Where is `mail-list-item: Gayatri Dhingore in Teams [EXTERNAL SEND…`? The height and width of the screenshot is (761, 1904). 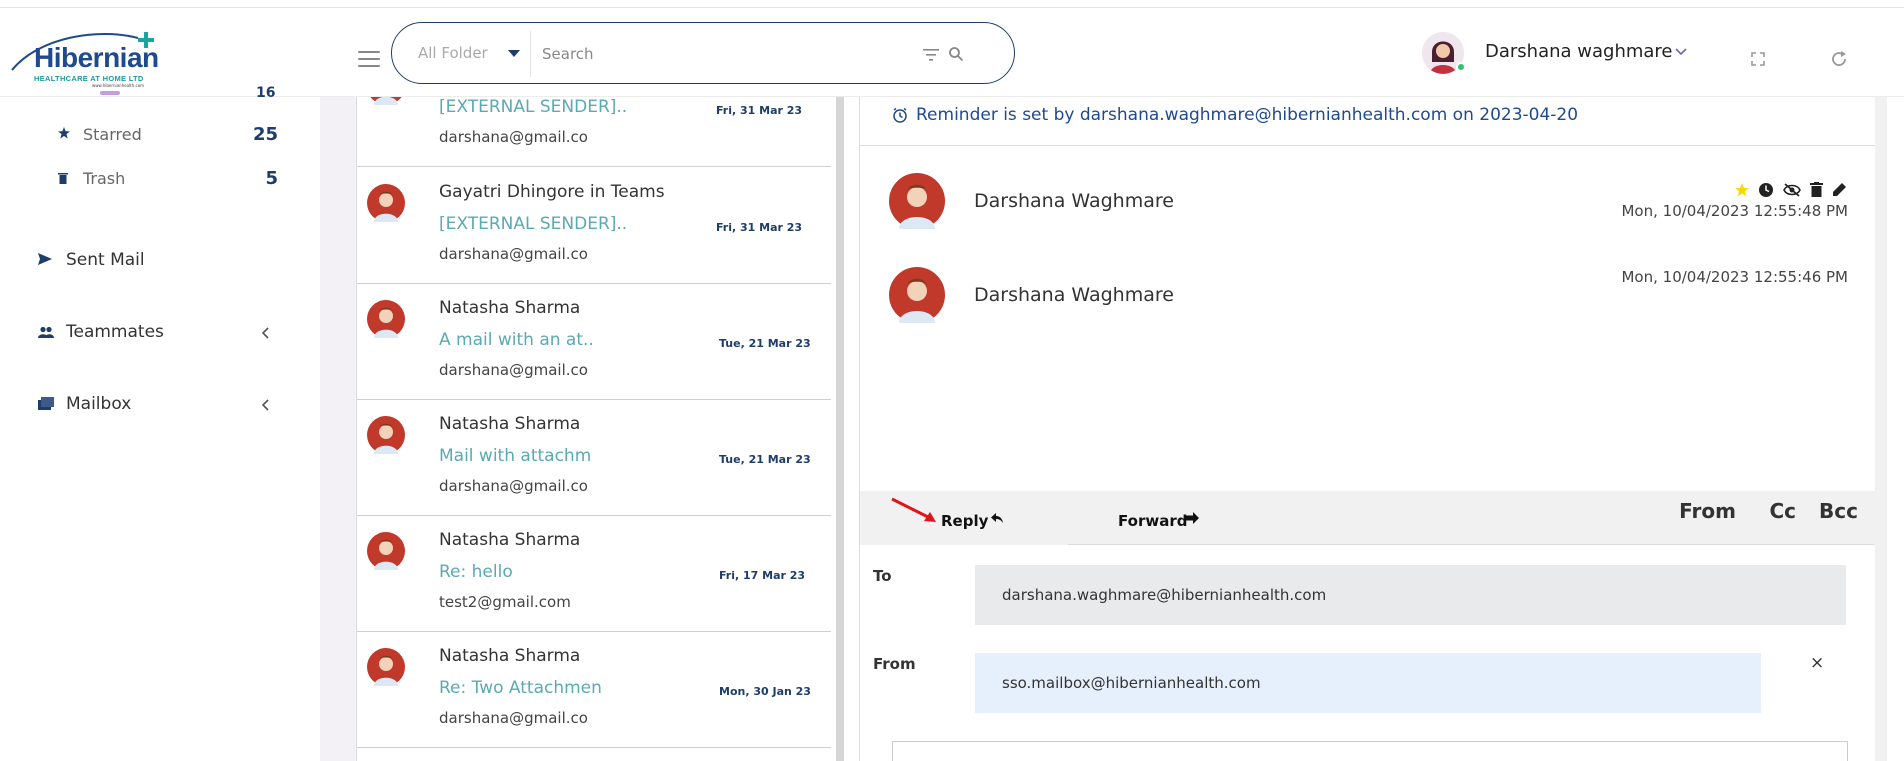
mail-list-item: Gayatri Dhingore in Teams [EXTERNAL SEND… is located at coordinates (594, 226).